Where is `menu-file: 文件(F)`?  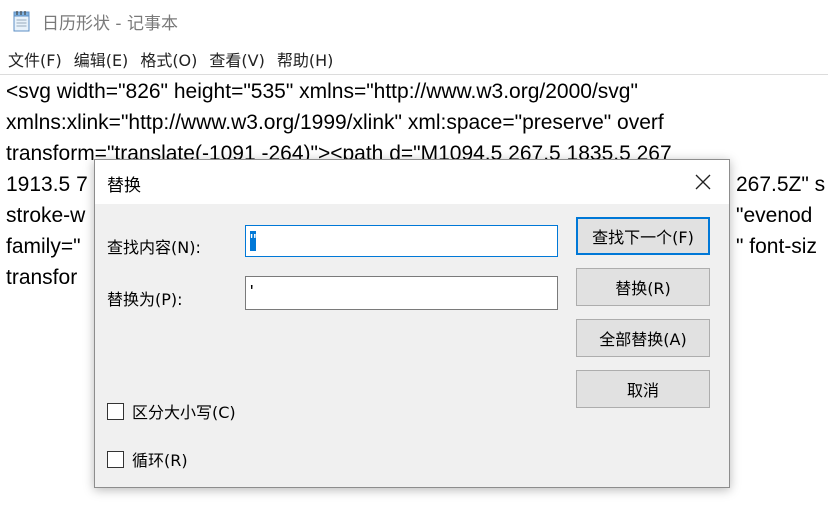 menu-file: 文件(F) is located at coordinates (35, 59).